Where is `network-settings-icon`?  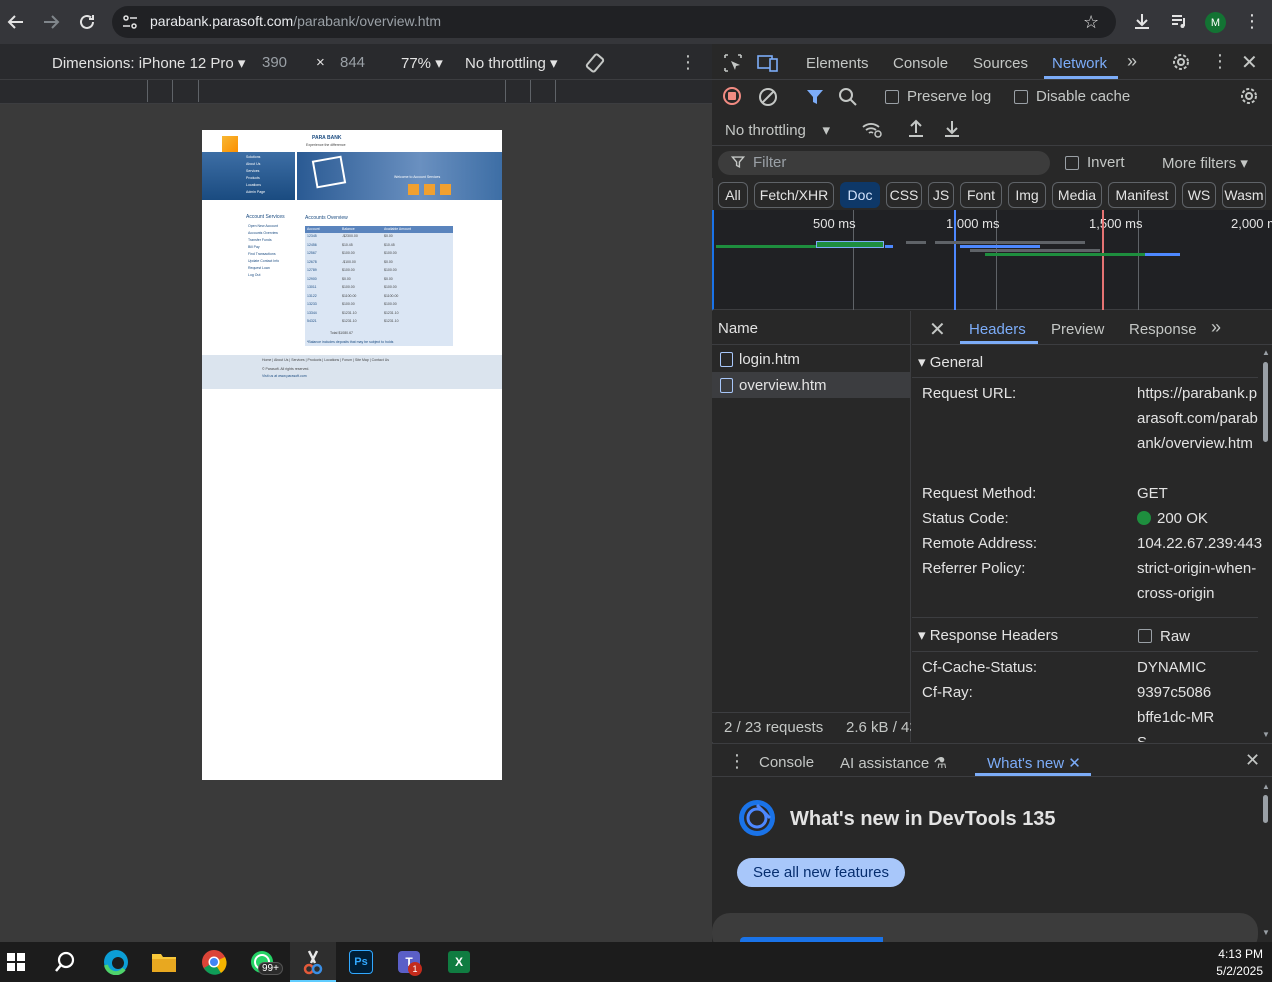 network-settings-icon is located at coordinates (1249, 98).